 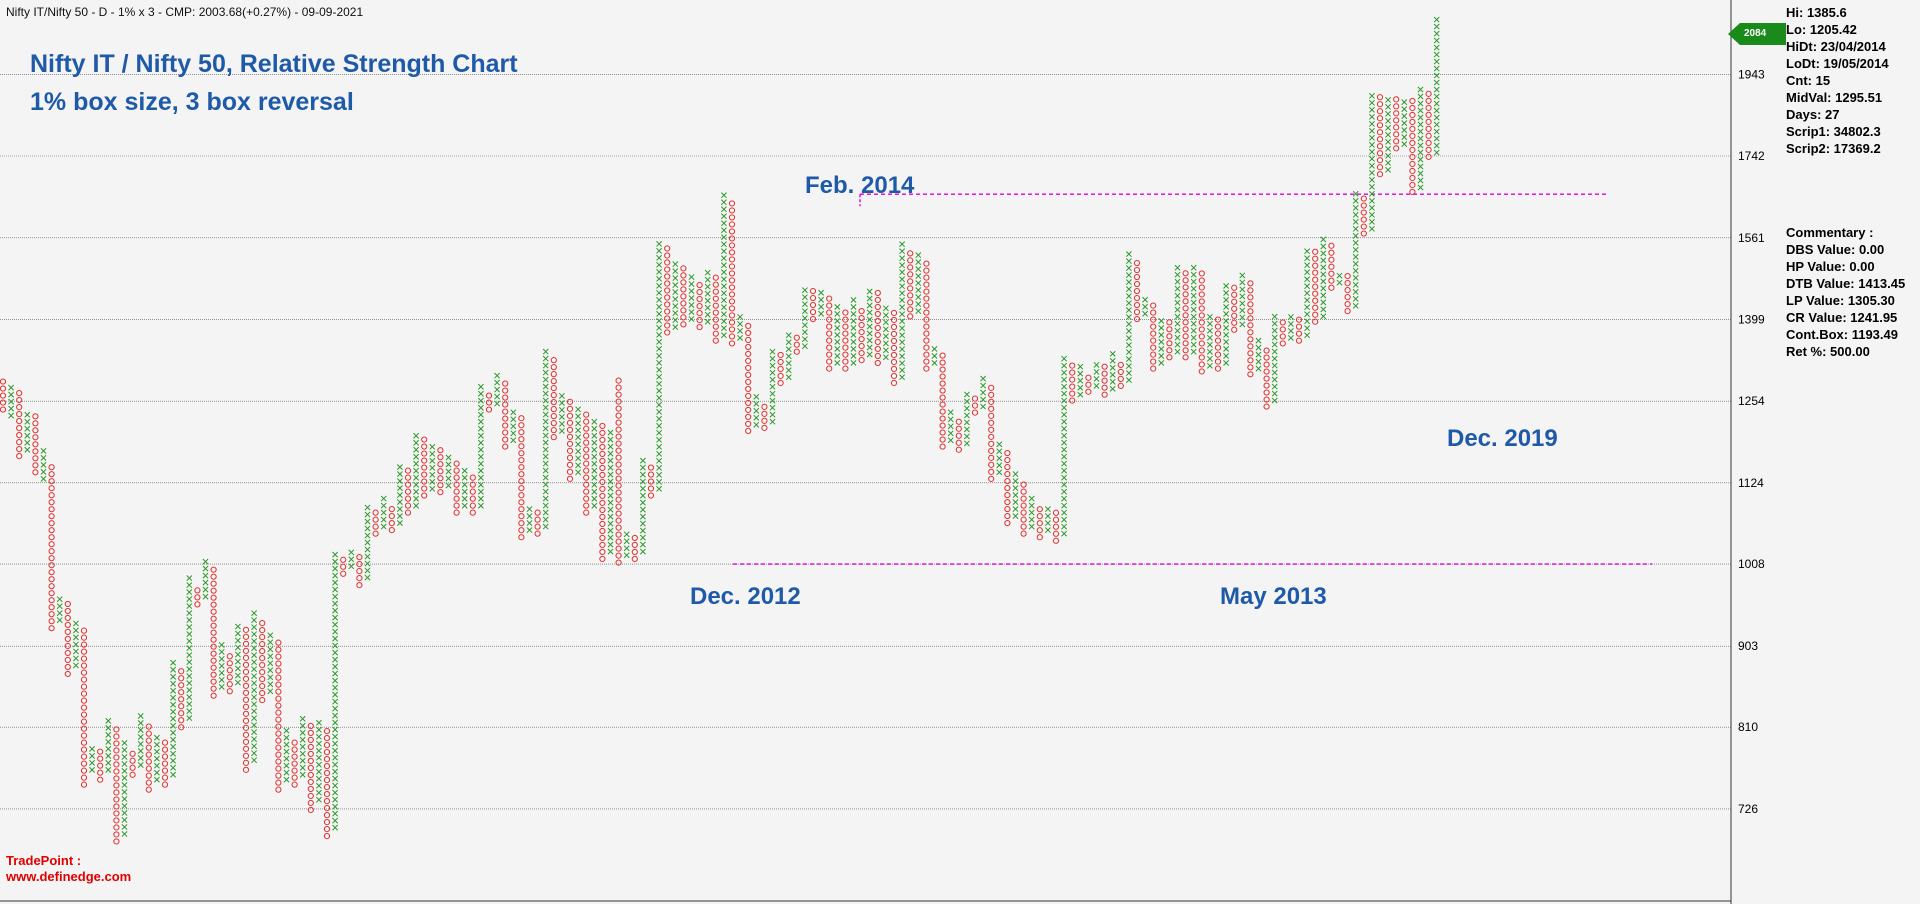 What do you see at coordinates (1751, 75) in the screenshot?
I see `y-tick-label: 1943` at bounding box center [1751, 75].